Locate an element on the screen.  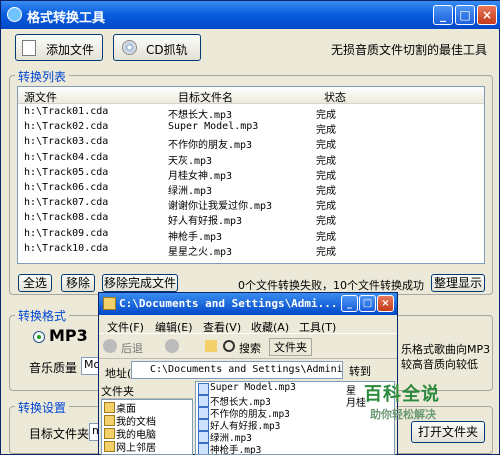
target-folder-label: 目标文件夹 is located at coordinates (59, 434).